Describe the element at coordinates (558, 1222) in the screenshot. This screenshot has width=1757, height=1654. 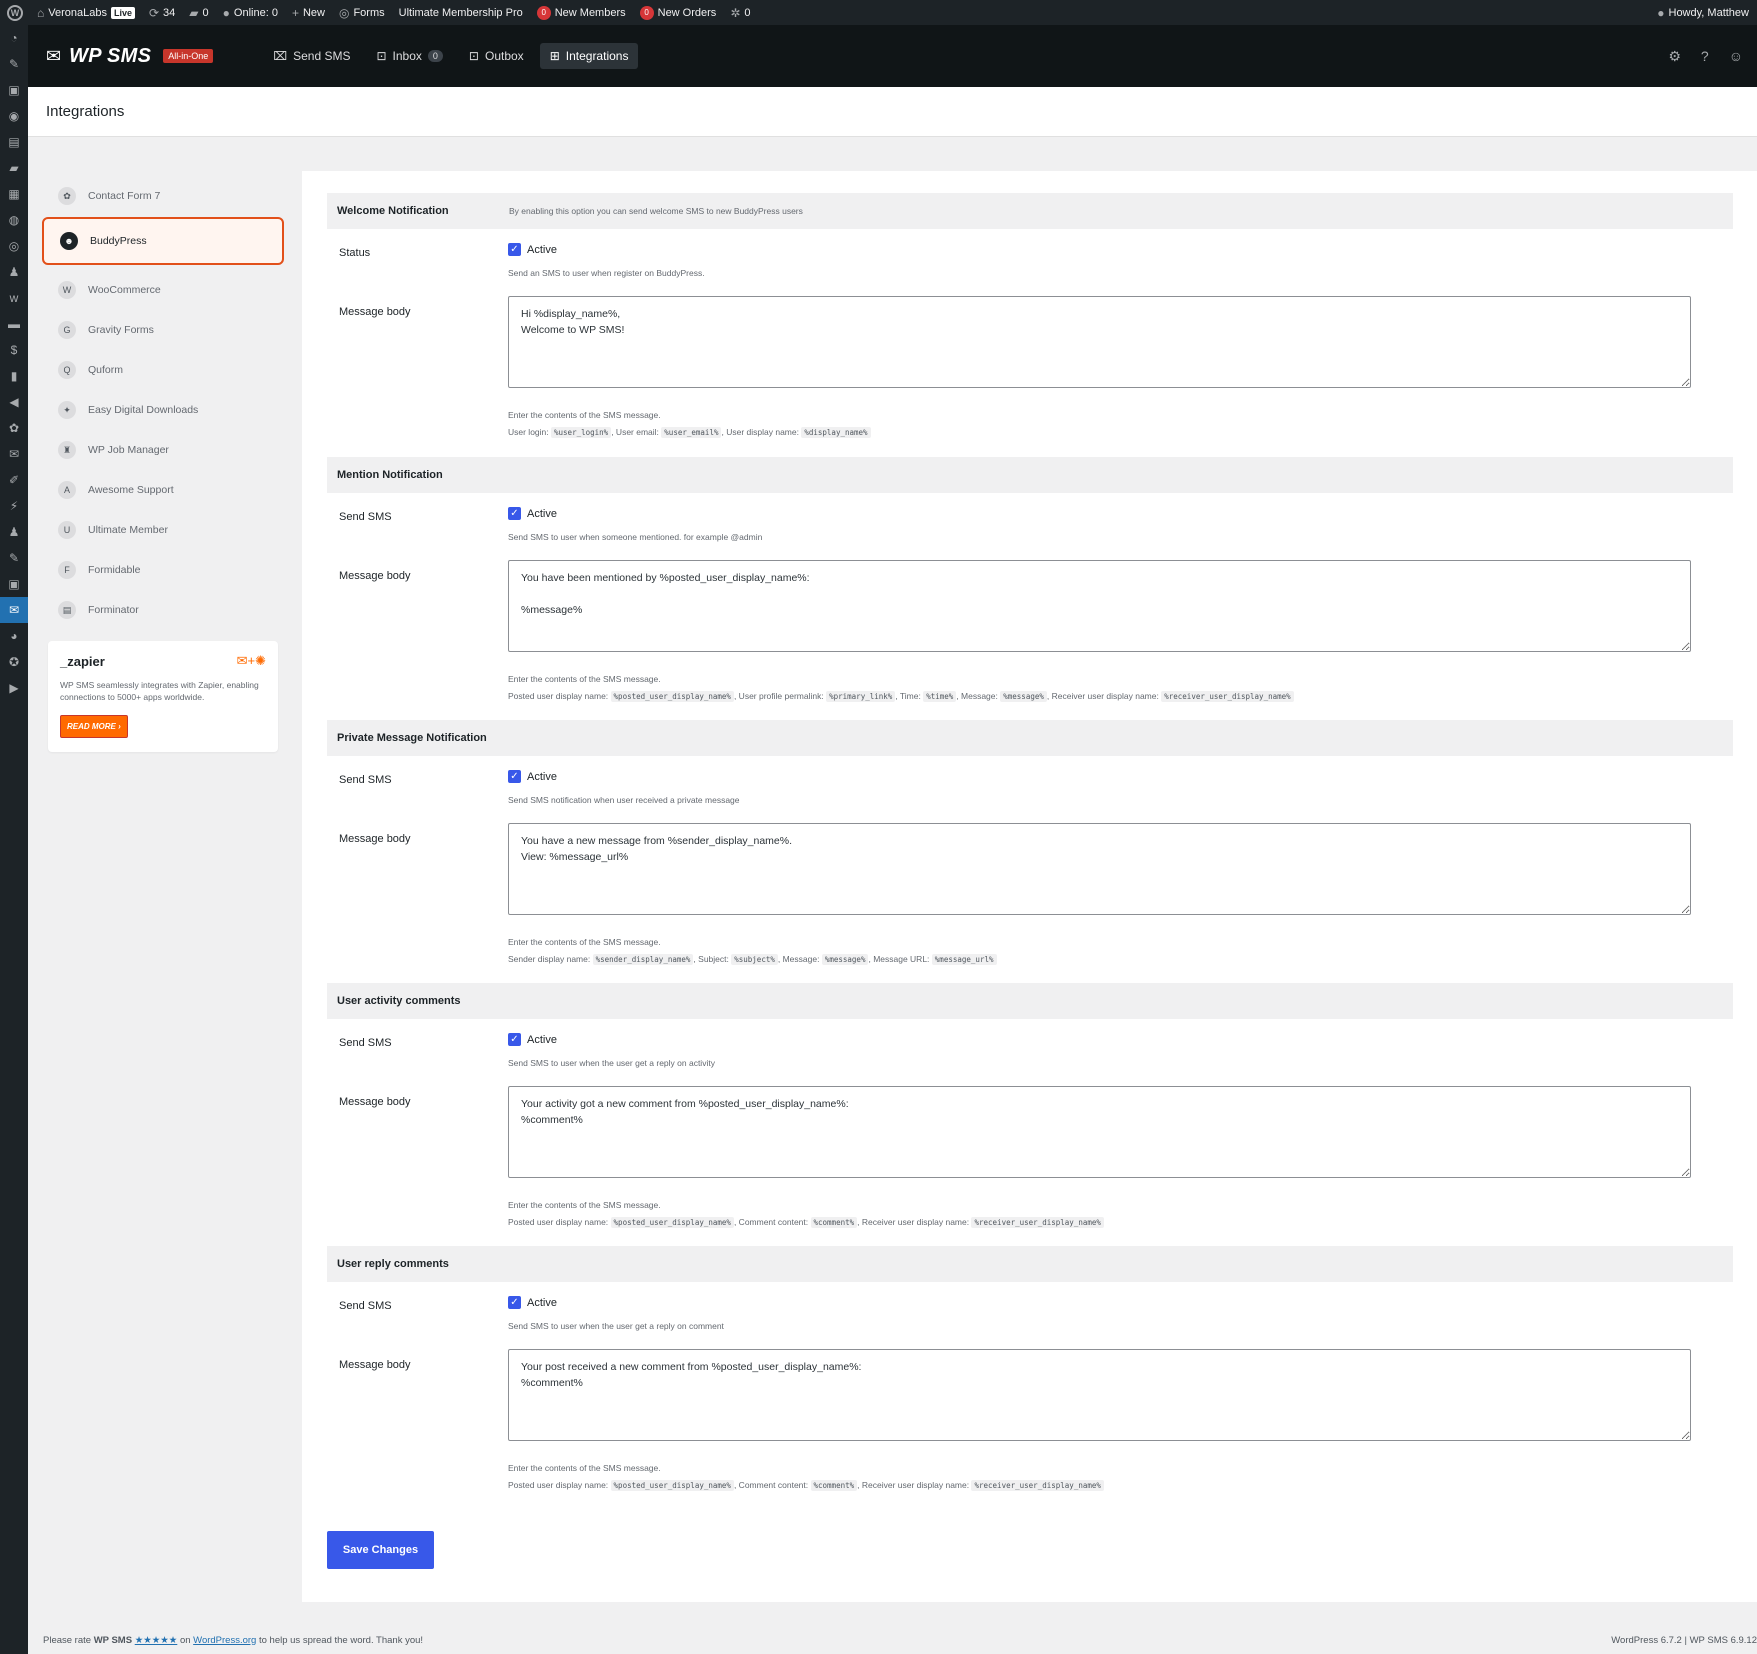
I see `var-label: Posted user display name:` at that location.